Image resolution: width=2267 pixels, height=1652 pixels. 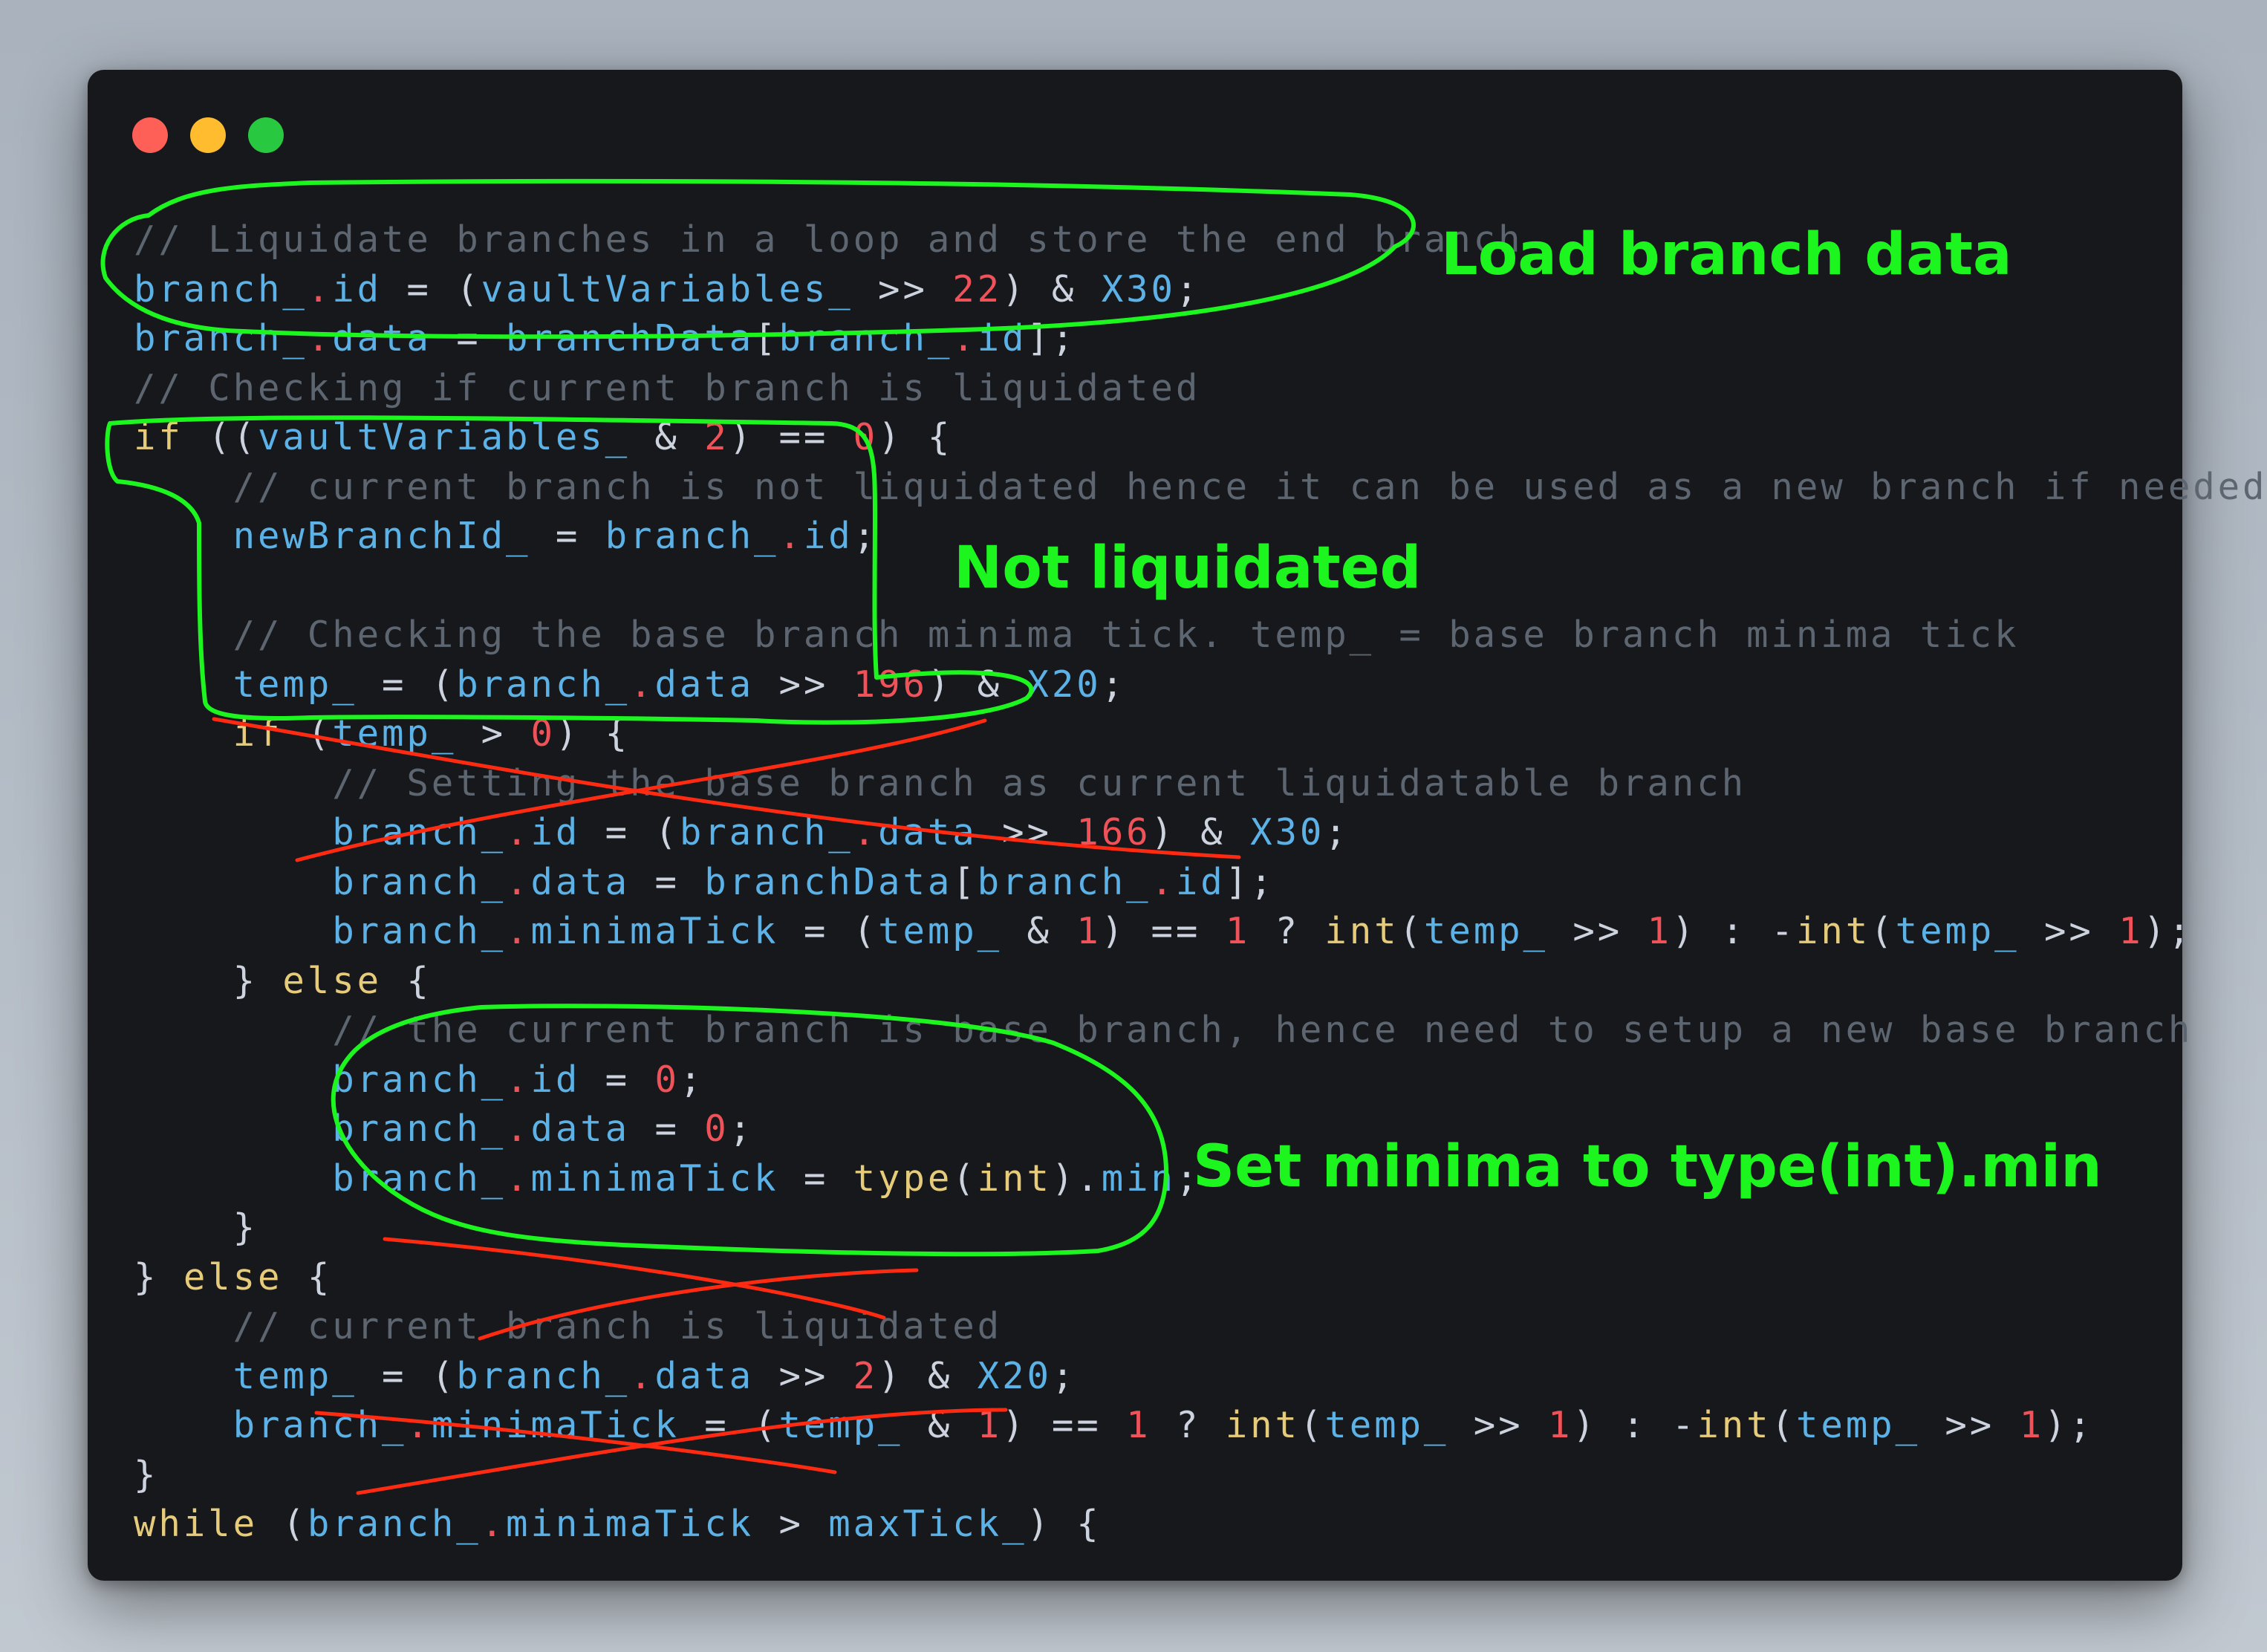 I want to click on code-token: 196, so click(x=890, y=685).